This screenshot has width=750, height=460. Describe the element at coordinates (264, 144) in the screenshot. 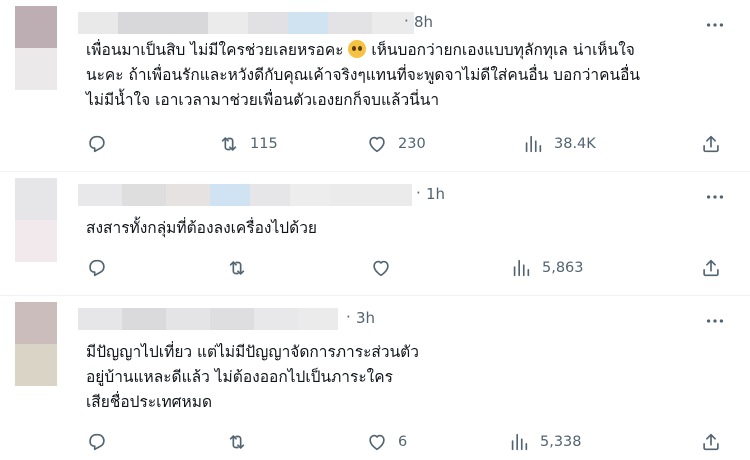

I see `retweet-count: 115` at that location.